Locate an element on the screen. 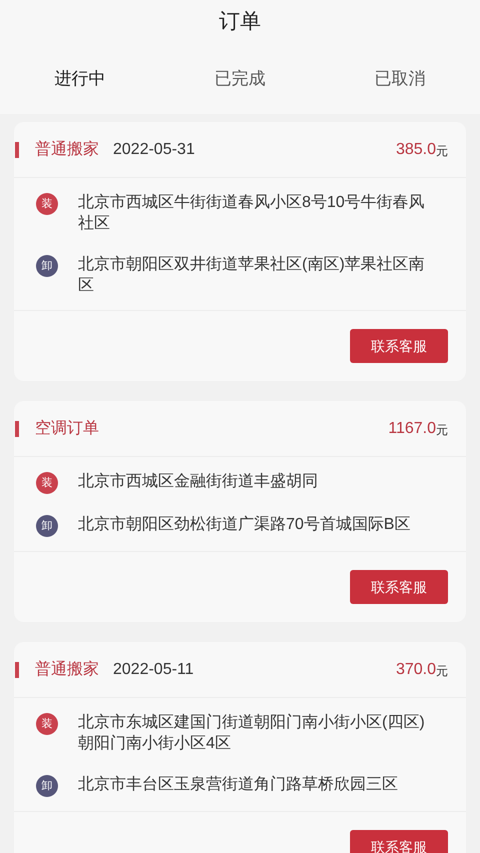  tab: 进行中 is located at coordinates (80, 79).